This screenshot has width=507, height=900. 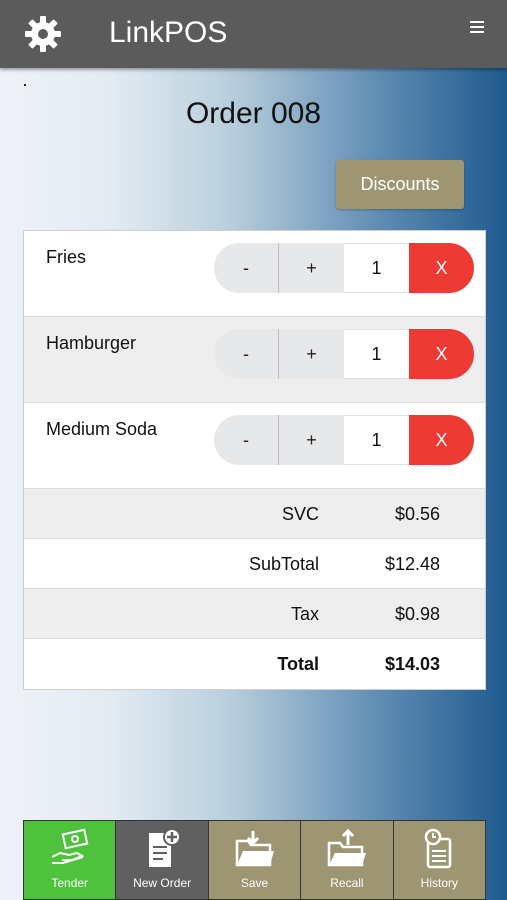 I want to click on gear-icon, so click(x=43, y=34).